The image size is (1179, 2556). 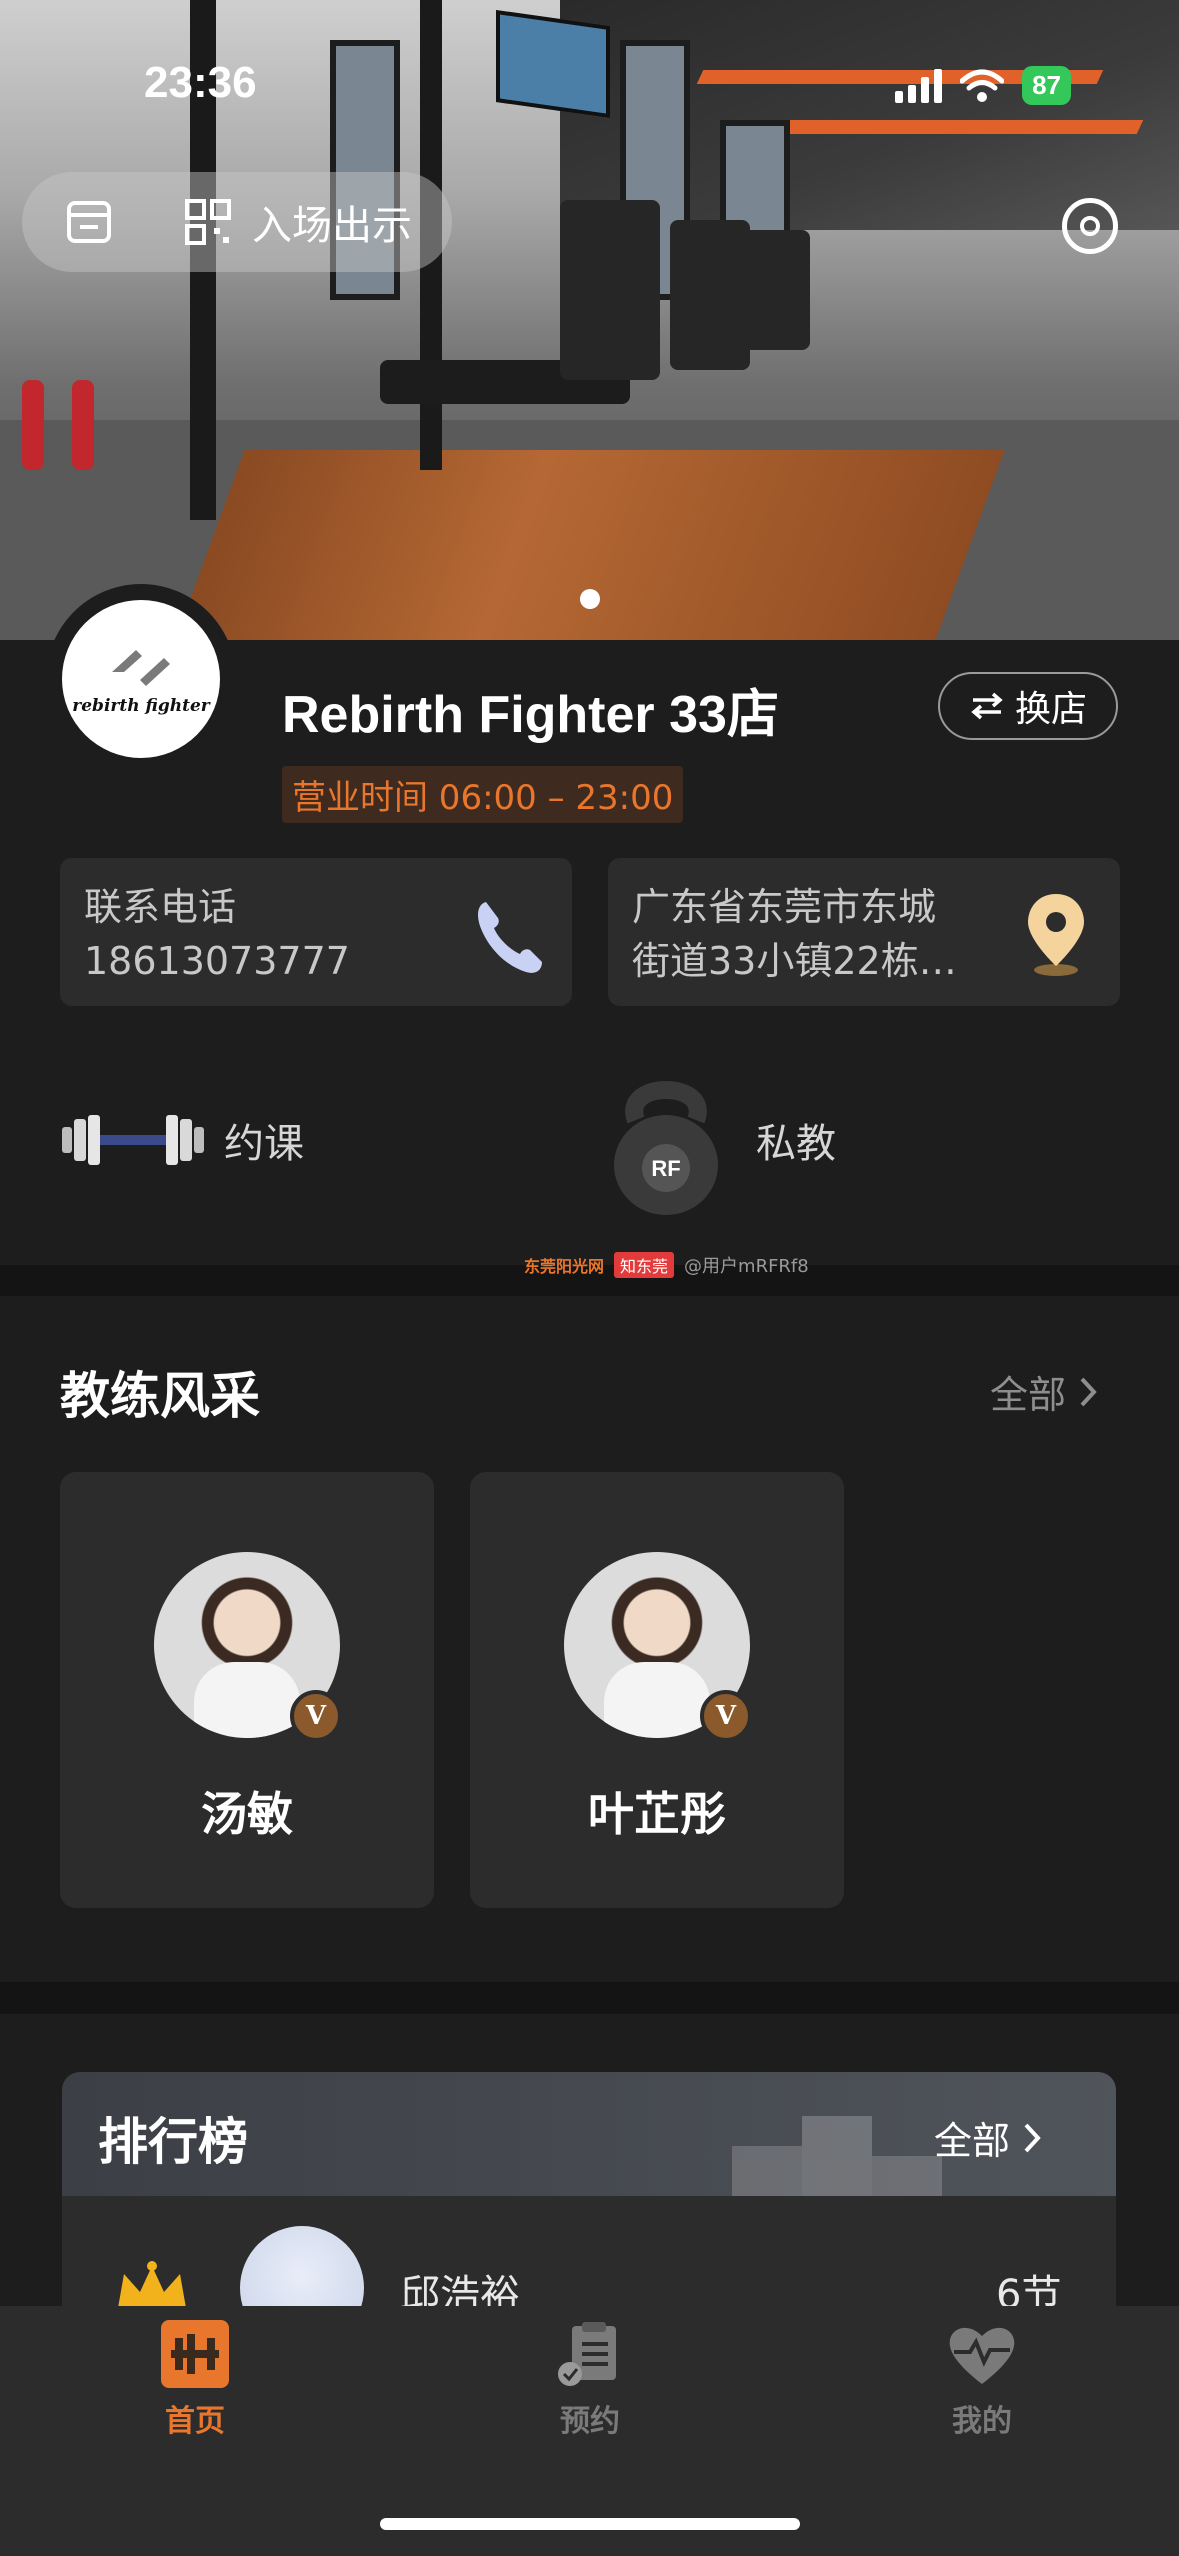 I want to click on coach-name: 叶芷彤, so click(x=657, y=1814).